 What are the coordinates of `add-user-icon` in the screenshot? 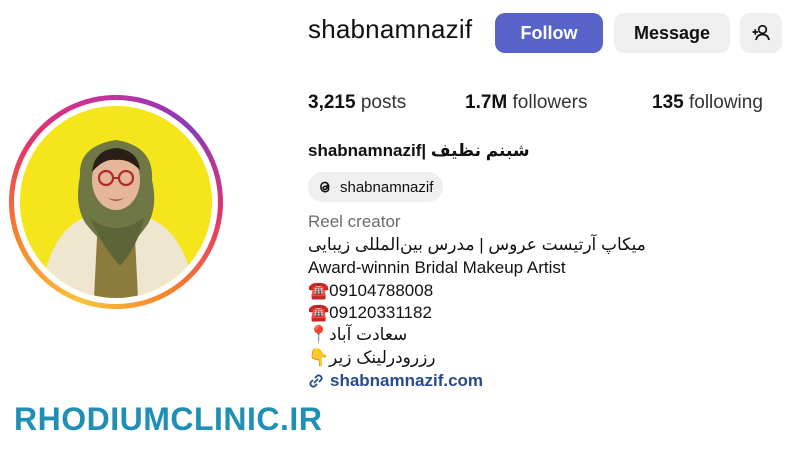 It's located at (761, 32).